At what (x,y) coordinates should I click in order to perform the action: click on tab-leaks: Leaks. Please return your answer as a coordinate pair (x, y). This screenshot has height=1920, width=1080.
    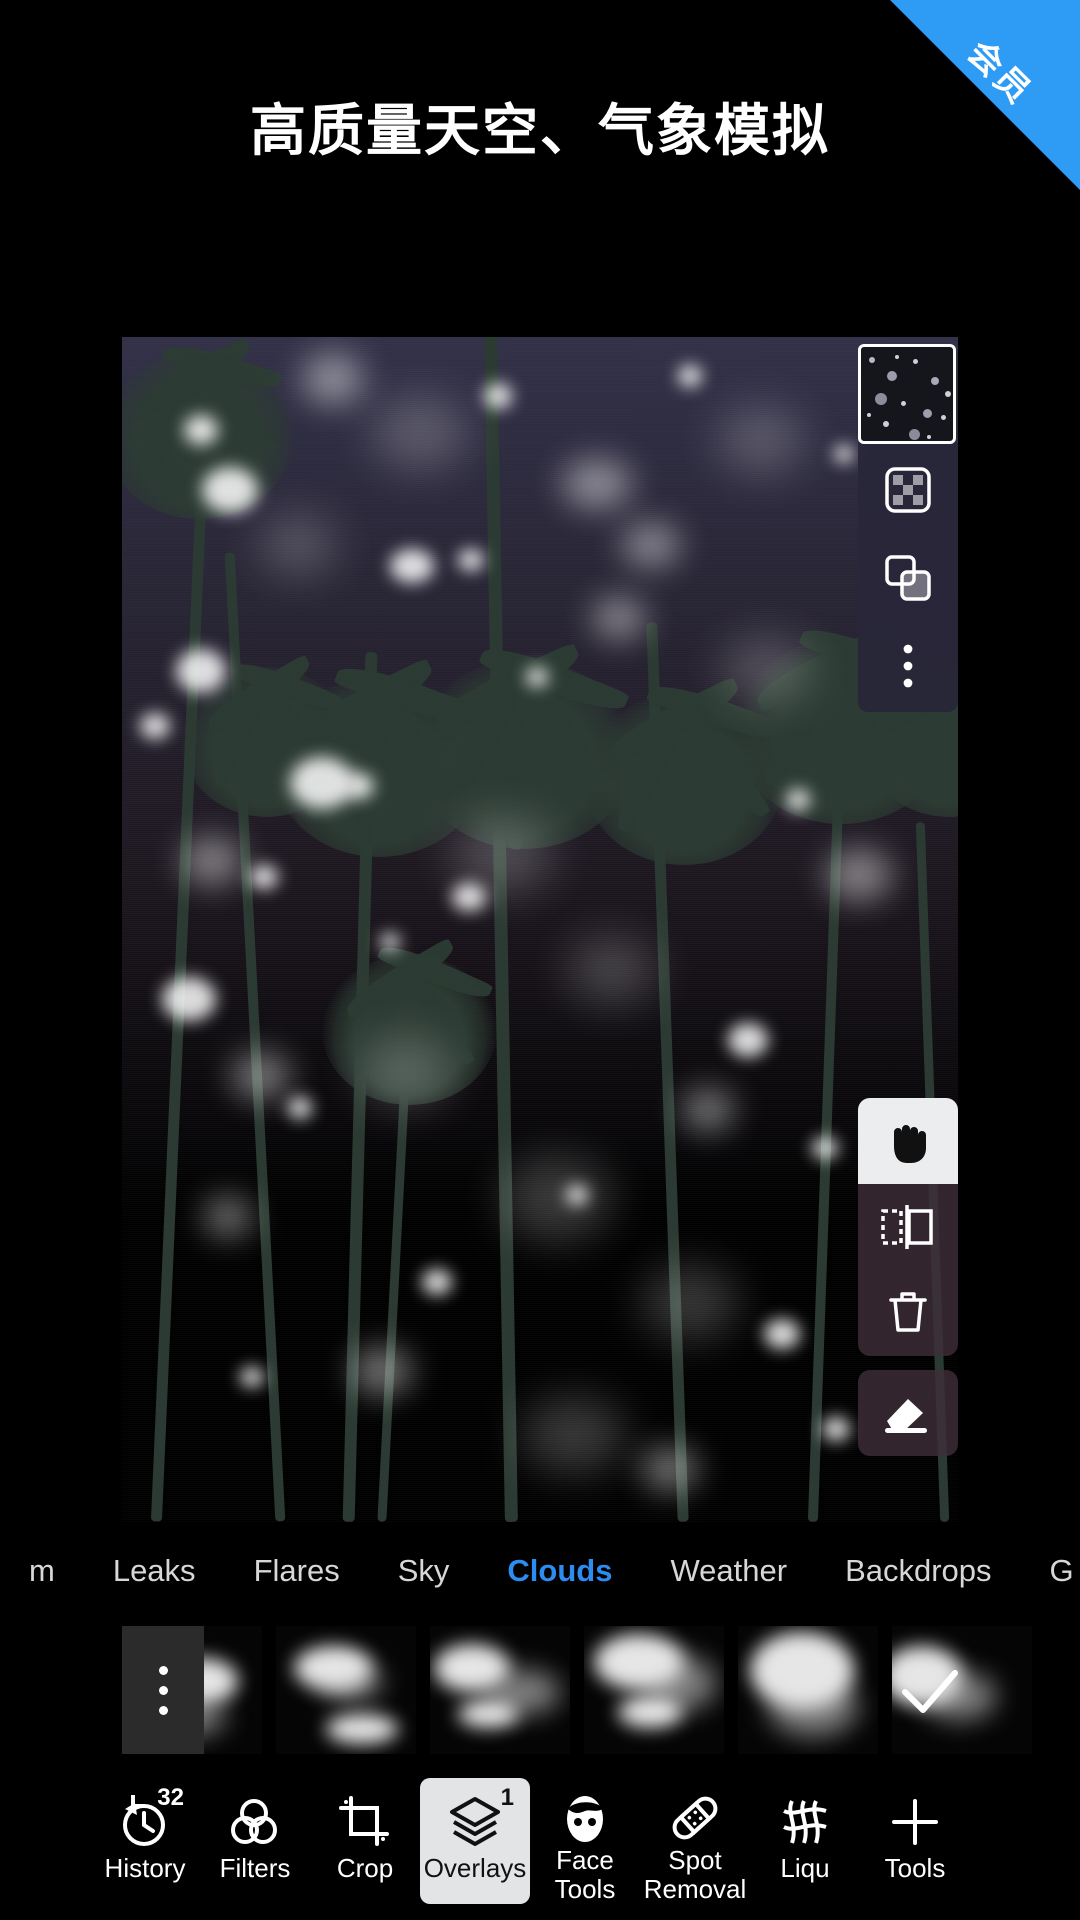
    Looking at the image, I should click on (154, 1571).